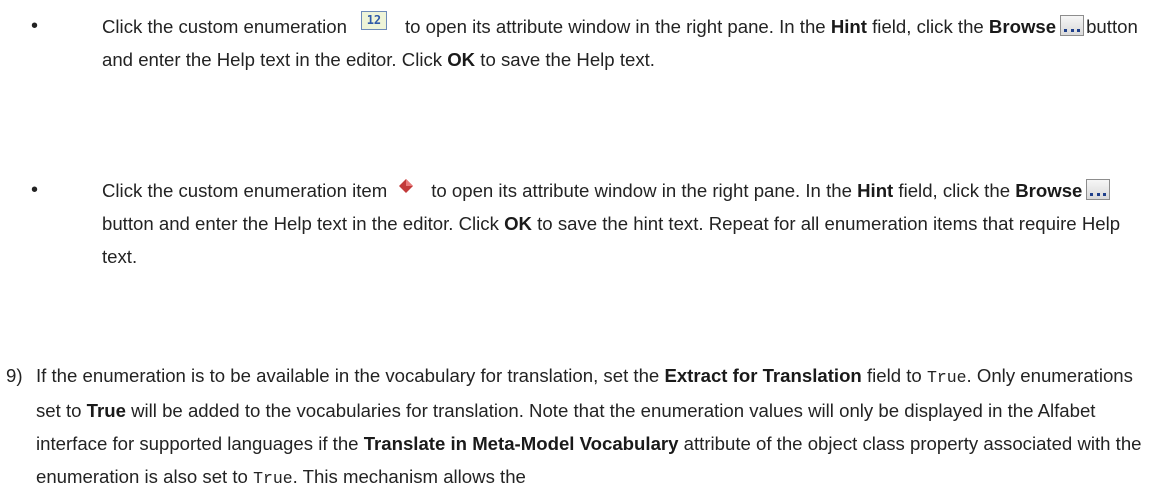 This screenshot has height=495, width=1158. Describe the element at coordinates (763, 375) in the screenshot. I see `extract-for-translation-term: Extract for Translation` at that location.